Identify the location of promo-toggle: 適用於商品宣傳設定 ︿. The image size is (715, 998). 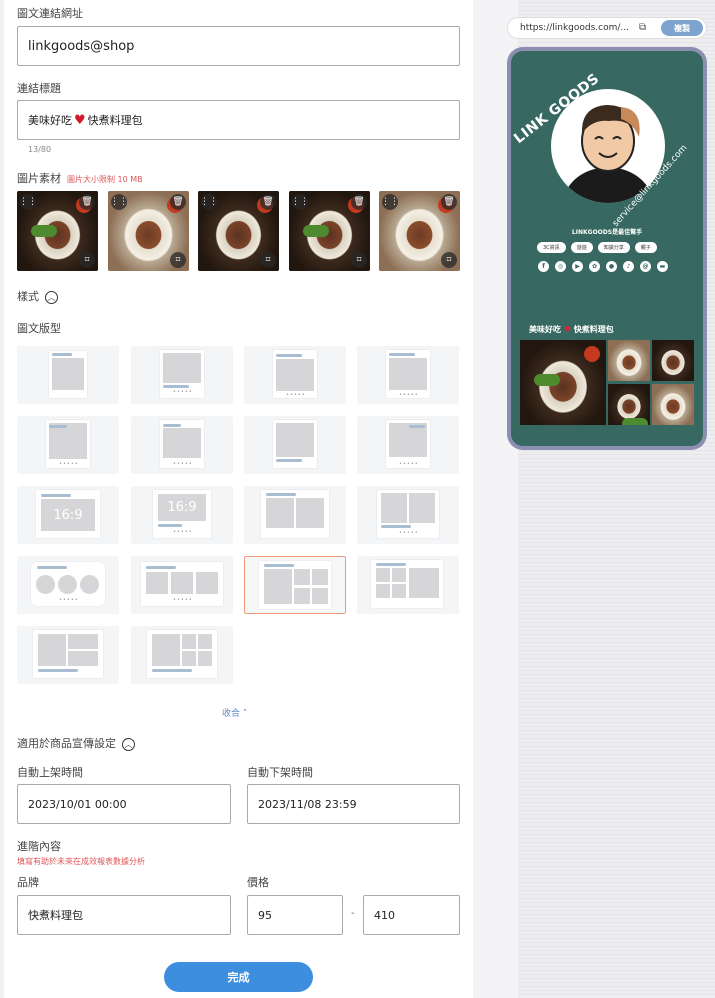
(76, 743).